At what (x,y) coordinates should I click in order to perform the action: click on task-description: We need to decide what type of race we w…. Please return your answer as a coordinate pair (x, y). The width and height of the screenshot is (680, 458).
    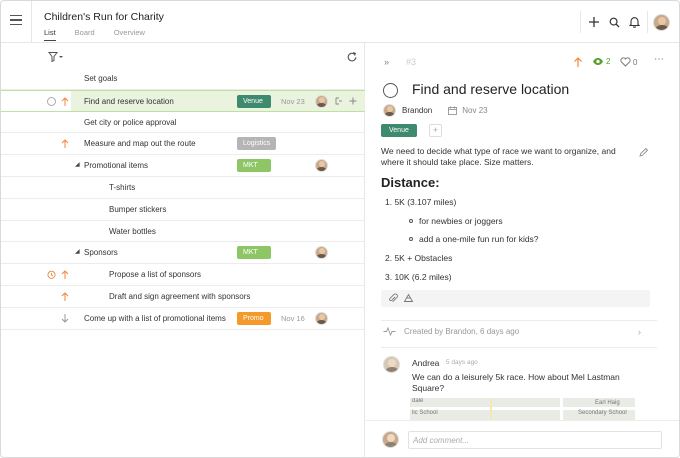
    Looking at the image, I should click on (508, 157).